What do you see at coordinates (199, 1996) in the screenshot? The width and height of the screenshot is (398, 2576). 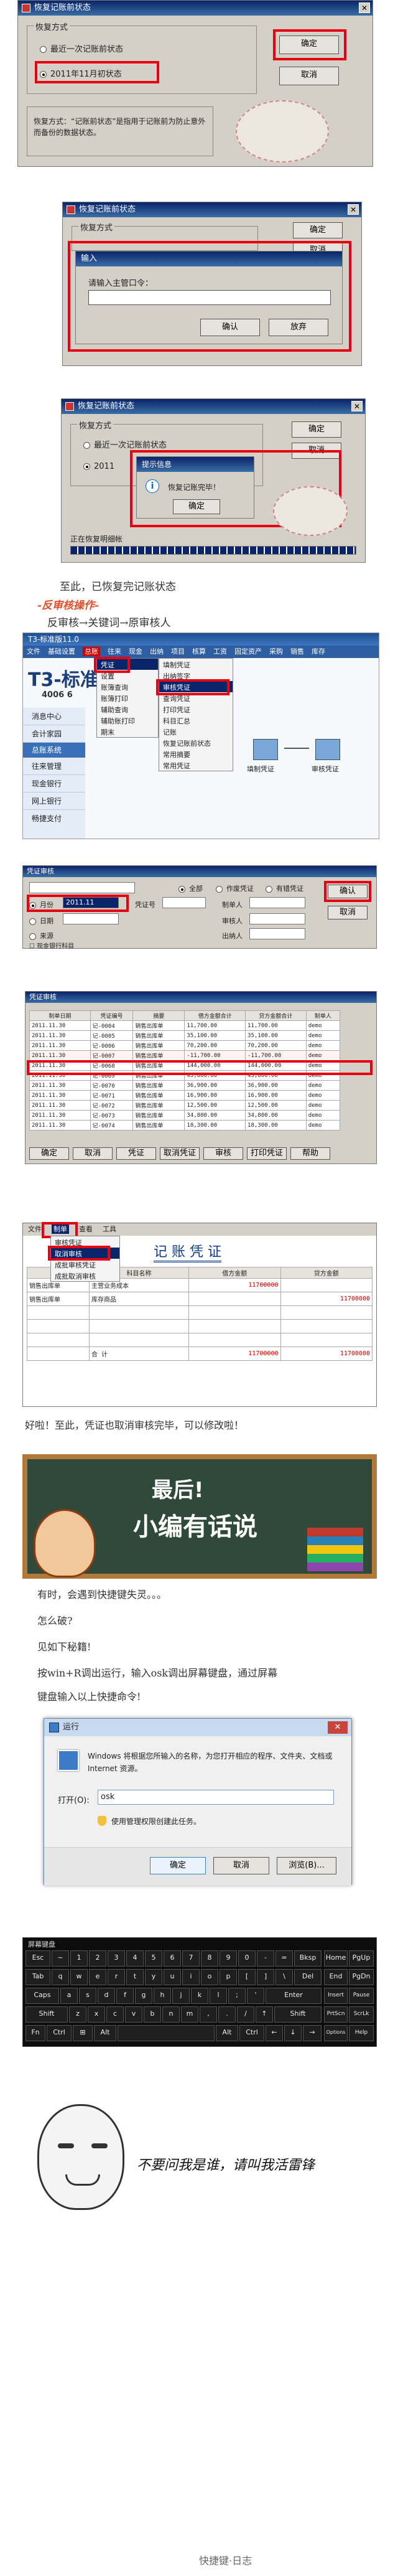 I see `key-k: k` at bounding box center [199, 1996].